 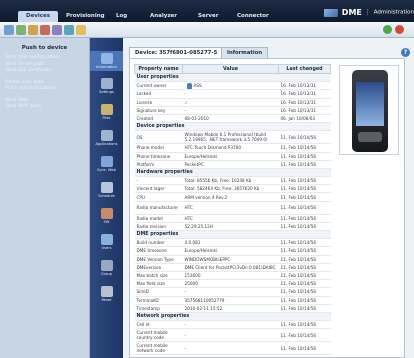 What do you see at coordinates (394, 13) in the screenshot?
I see `administration-menu: Administration` at bounding box center [394, 13].